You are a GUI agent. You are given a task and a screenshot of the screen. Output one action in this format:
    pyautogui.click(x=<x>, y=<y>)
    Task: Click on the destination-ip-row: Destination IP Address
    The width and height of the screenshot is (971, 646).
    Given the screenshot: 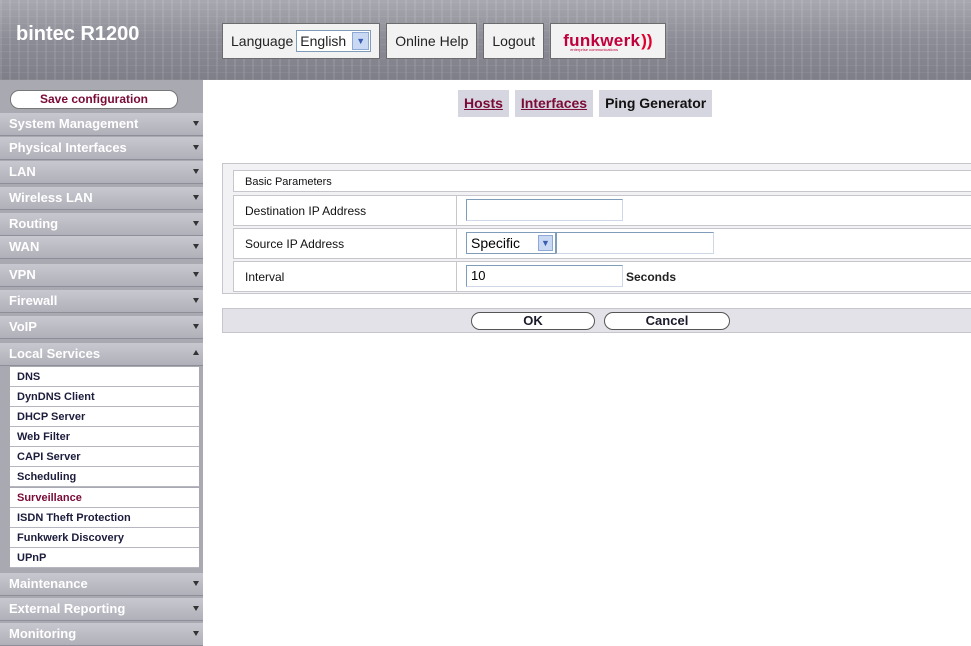 What is the action you would take?
    pyautogui.click(x=602, y=210)
    